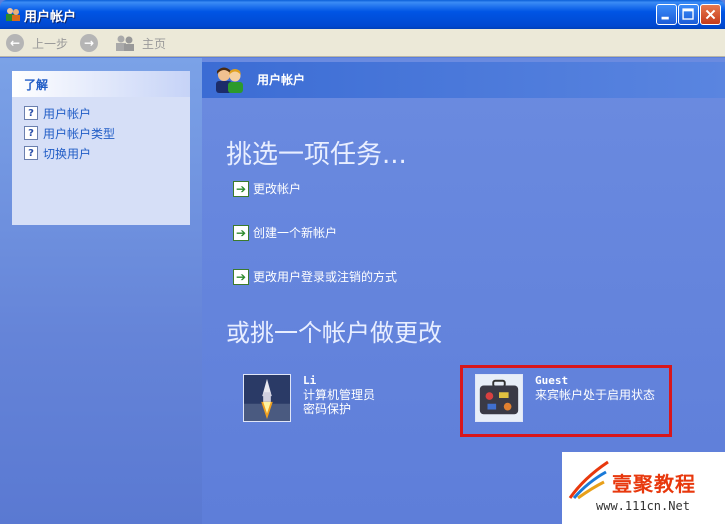 The width and height of the screenshot is (725, 524). What do you see at coordinates (15, 43) in the screenshot?
I see `back-arrow-icon: ←` at bounding box center [15, 43].